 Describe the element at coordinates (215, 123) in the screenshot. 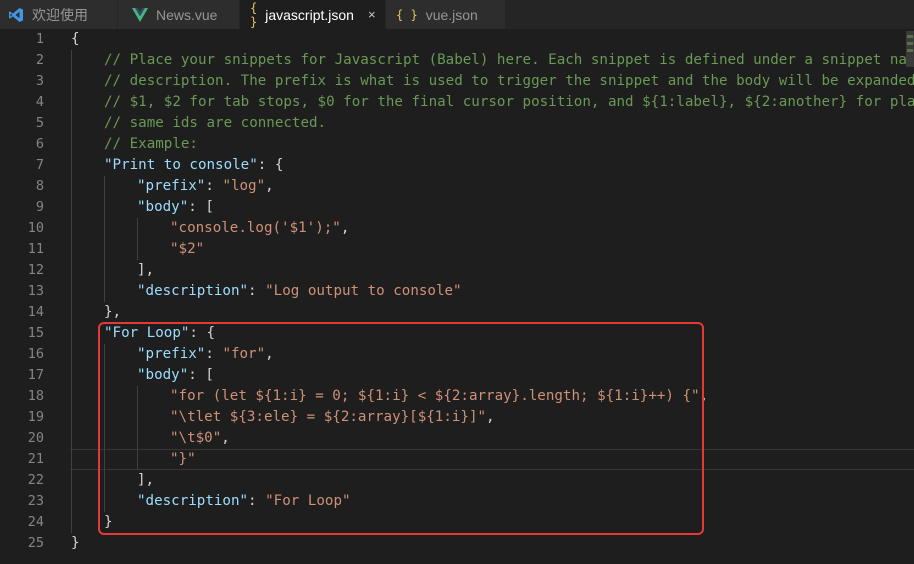

I see `code-token: // same ids are connected.` at that location.